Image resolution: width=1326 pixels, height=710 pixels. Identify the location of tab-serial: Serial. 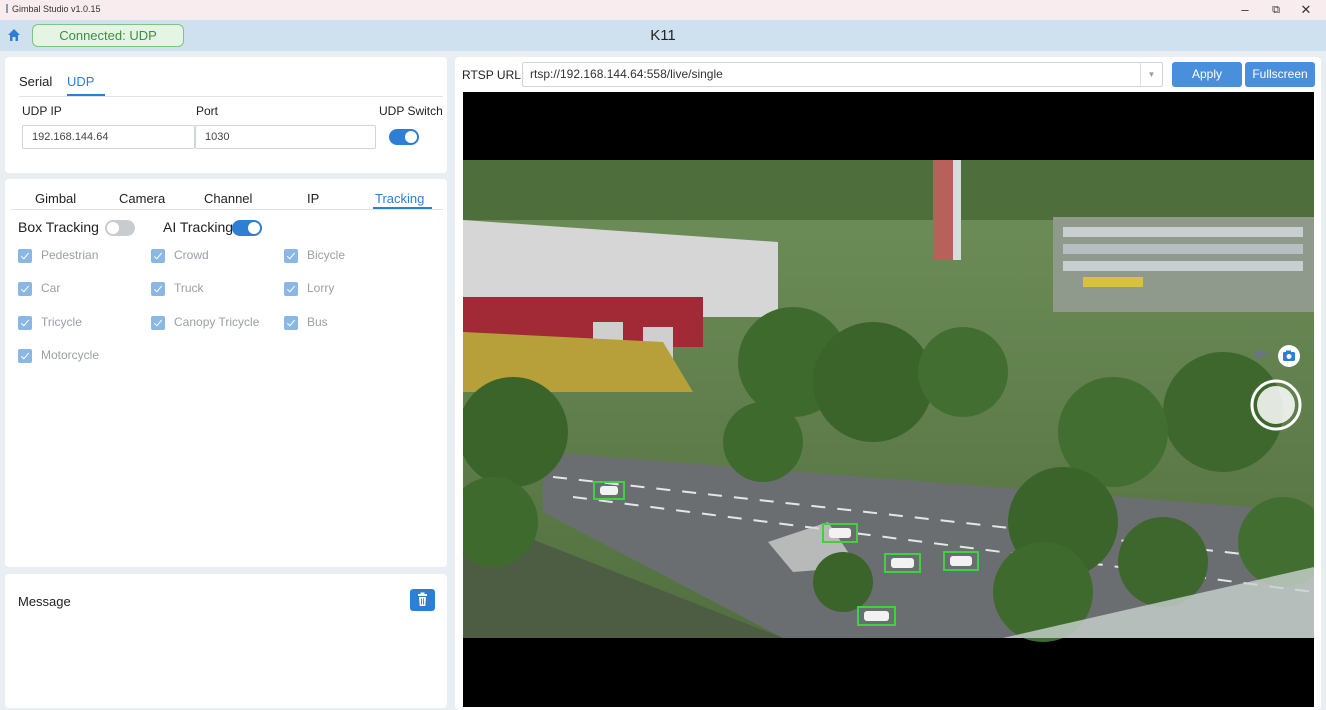
(35, 81).